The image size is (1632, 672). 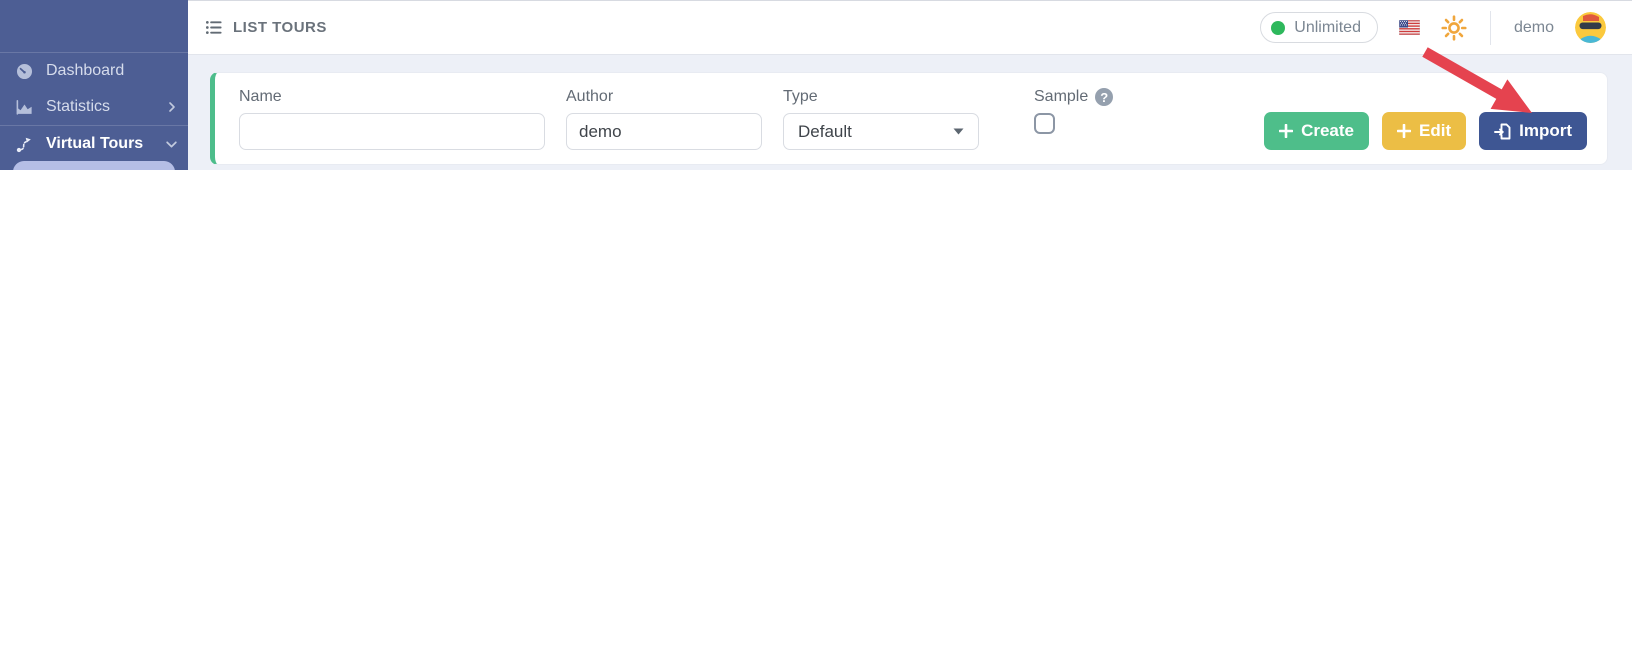 I want to click on sidebar-item-virtual-tours: Virtual Tours, so click(x=94, y=144).